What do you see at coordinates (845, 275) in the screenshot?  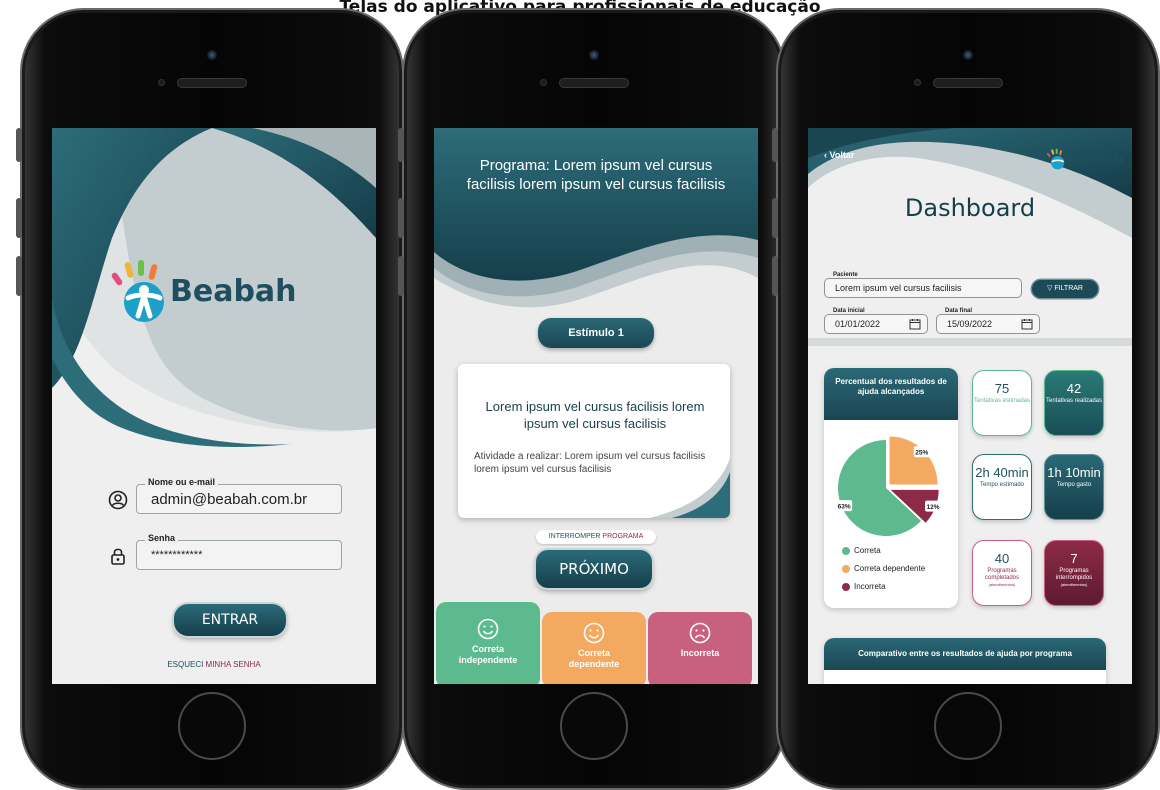 I see `patient-label: Paciente` at bounding box center [845, 275].